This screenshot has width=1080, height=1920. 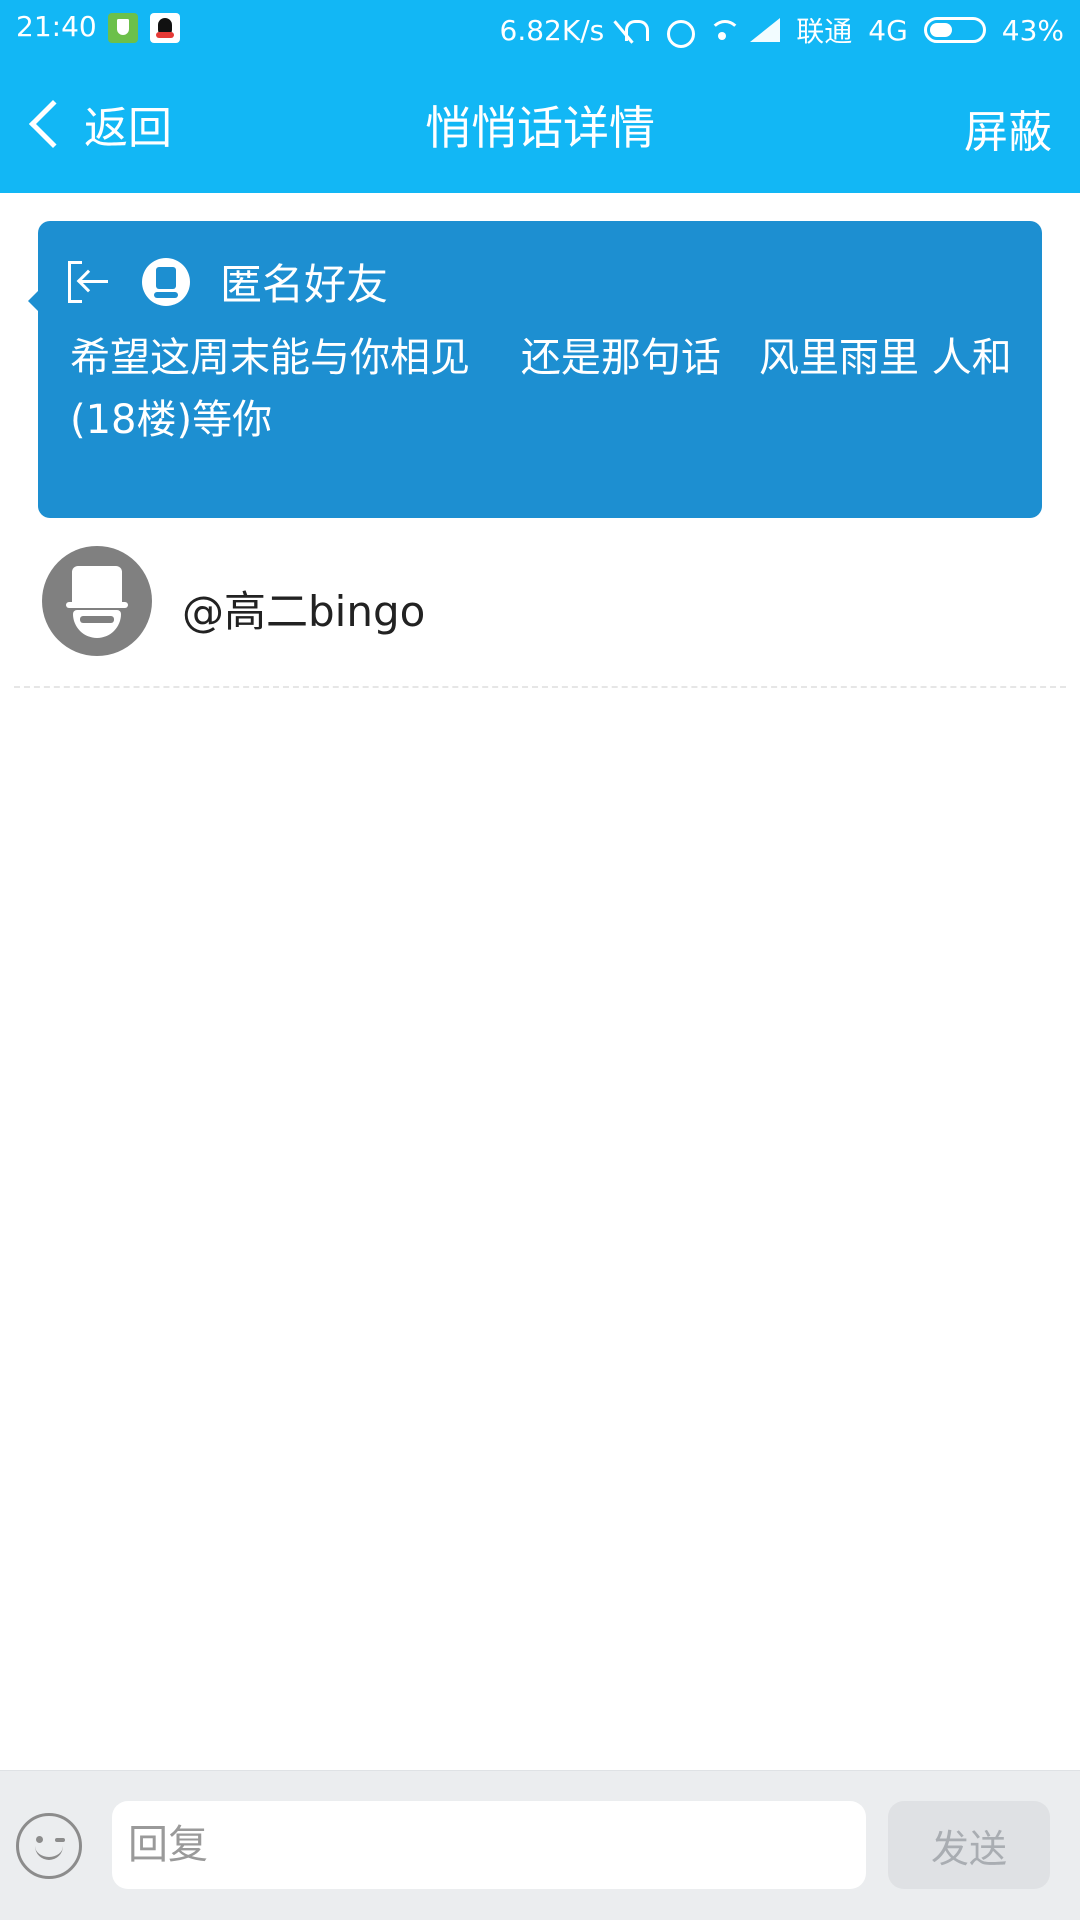 What do you see at coordinates (1008, 128) in the screenshot?
I see `block-button: 屏蔽` at bounding box center [1008, 128].